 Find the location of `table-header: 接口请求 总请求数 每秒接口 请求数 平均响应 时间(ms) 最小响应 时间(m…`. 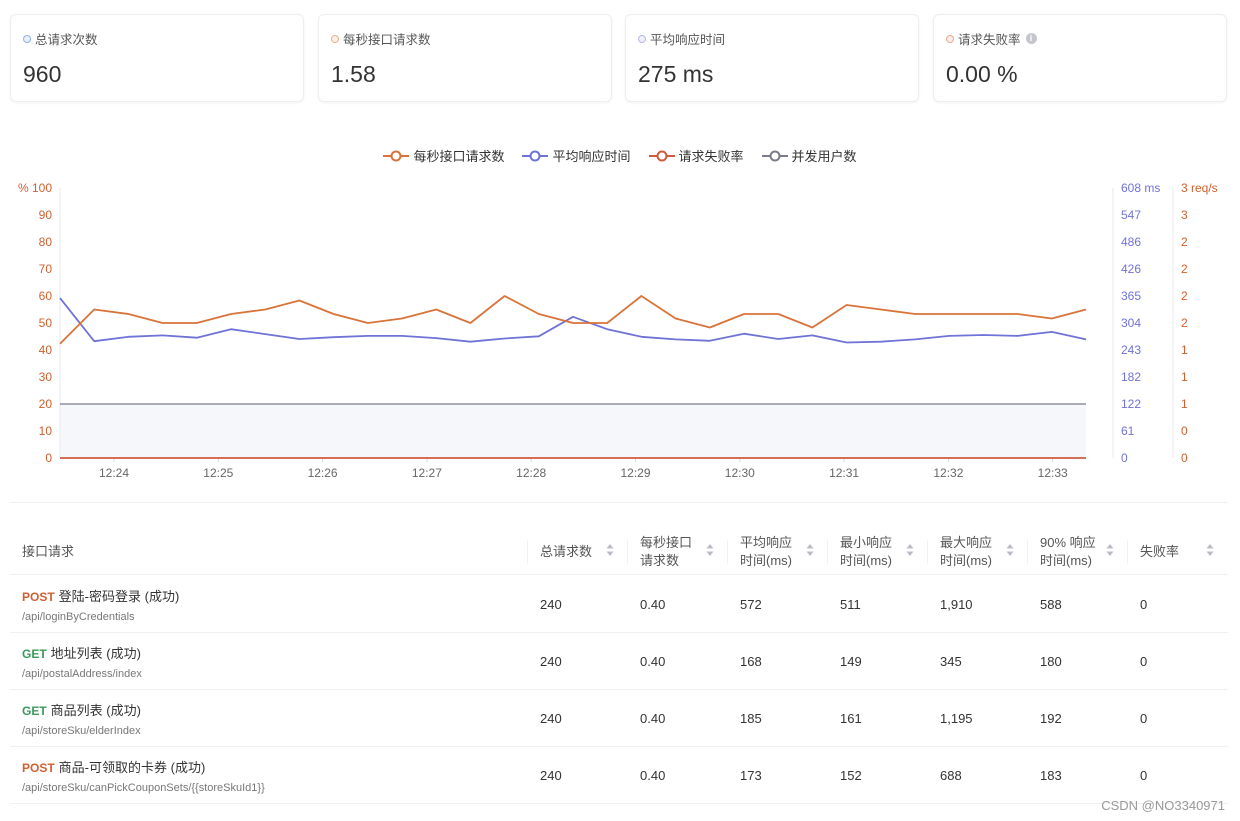

table-header: 接口请求 总请求数 每秒接口 请求数 平均响应 时间(ms) 最小响应 时间(m… is located at coordinates (619, 552).